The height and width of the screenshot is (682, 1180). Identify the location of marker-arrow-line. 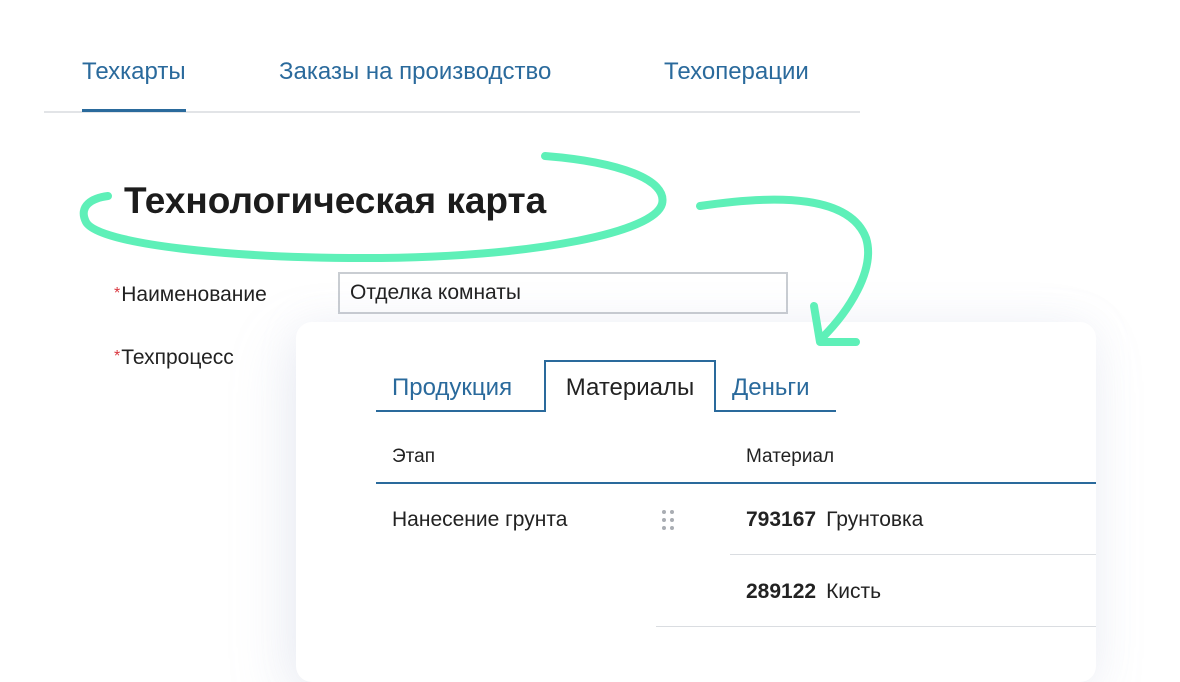
(784, 268).